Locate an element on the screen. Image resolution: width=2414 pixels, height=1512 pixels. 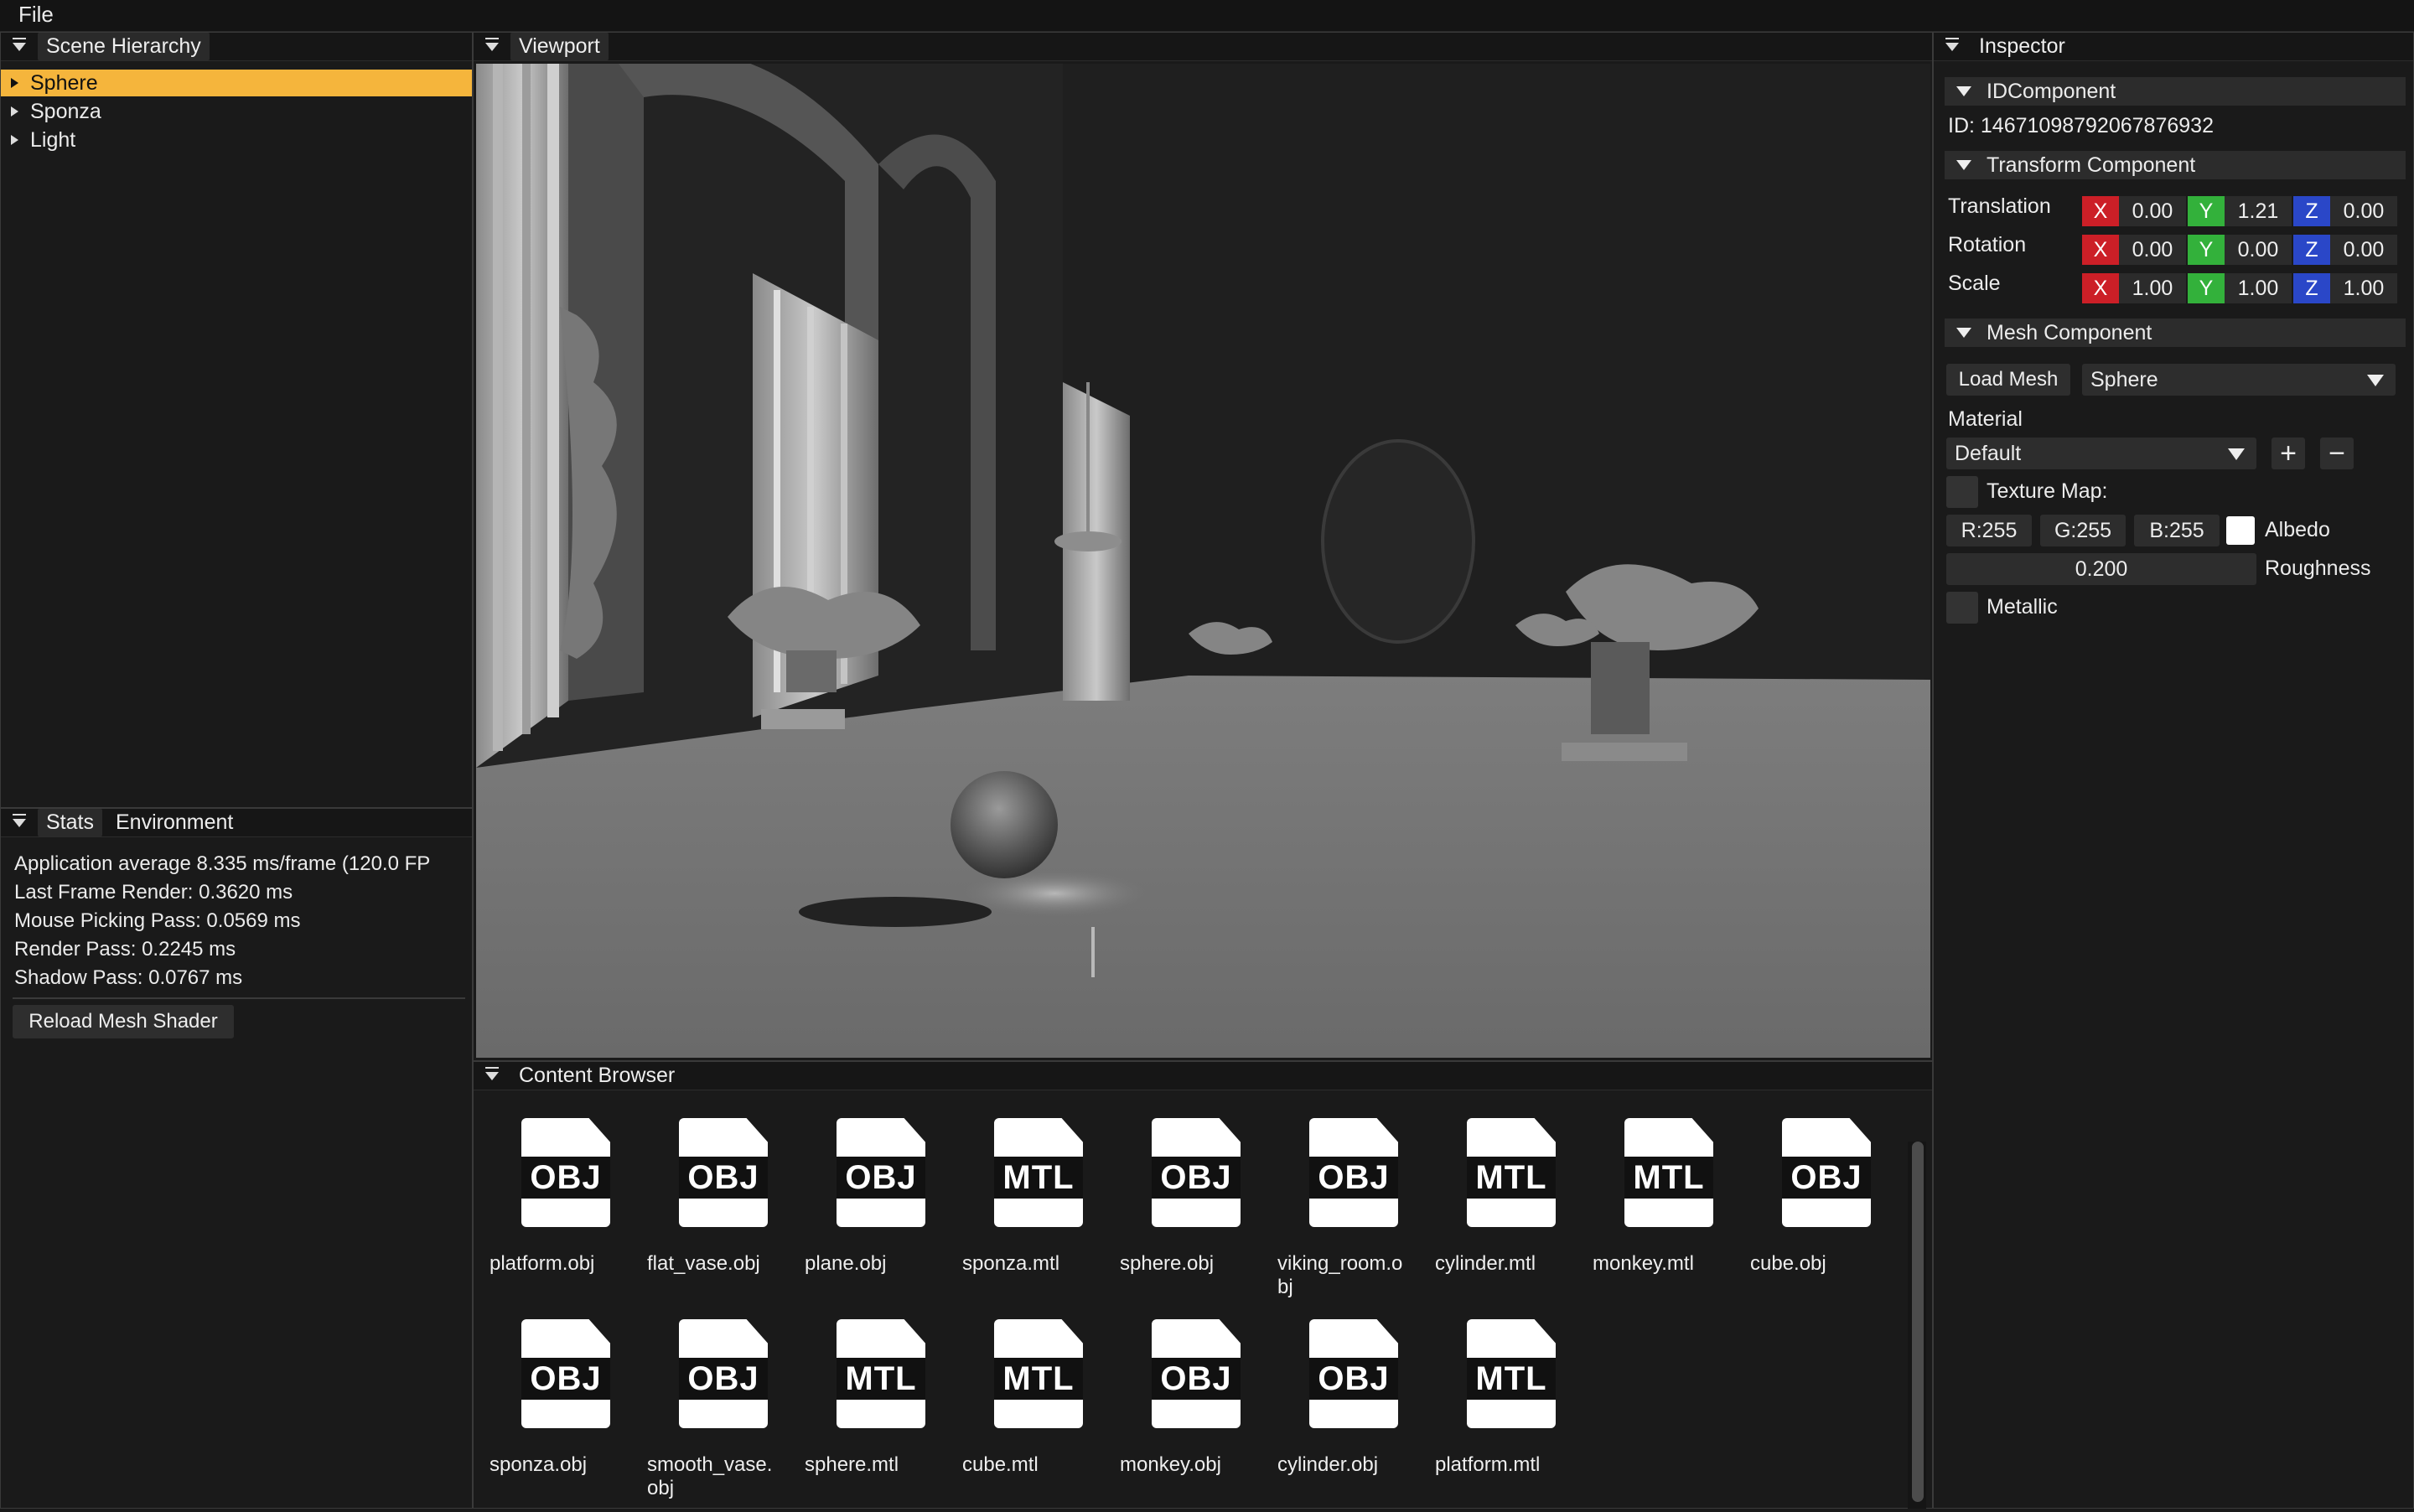
content-browser-tabbar: Content Browser is located at coordinates (1203, 1076).